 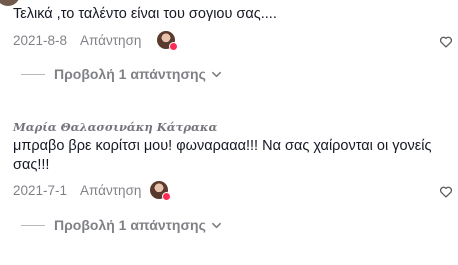 I want to click on comment-username: Μαρία Θαλασσινάκη Κάτρακα, so click(x=115, y=127).